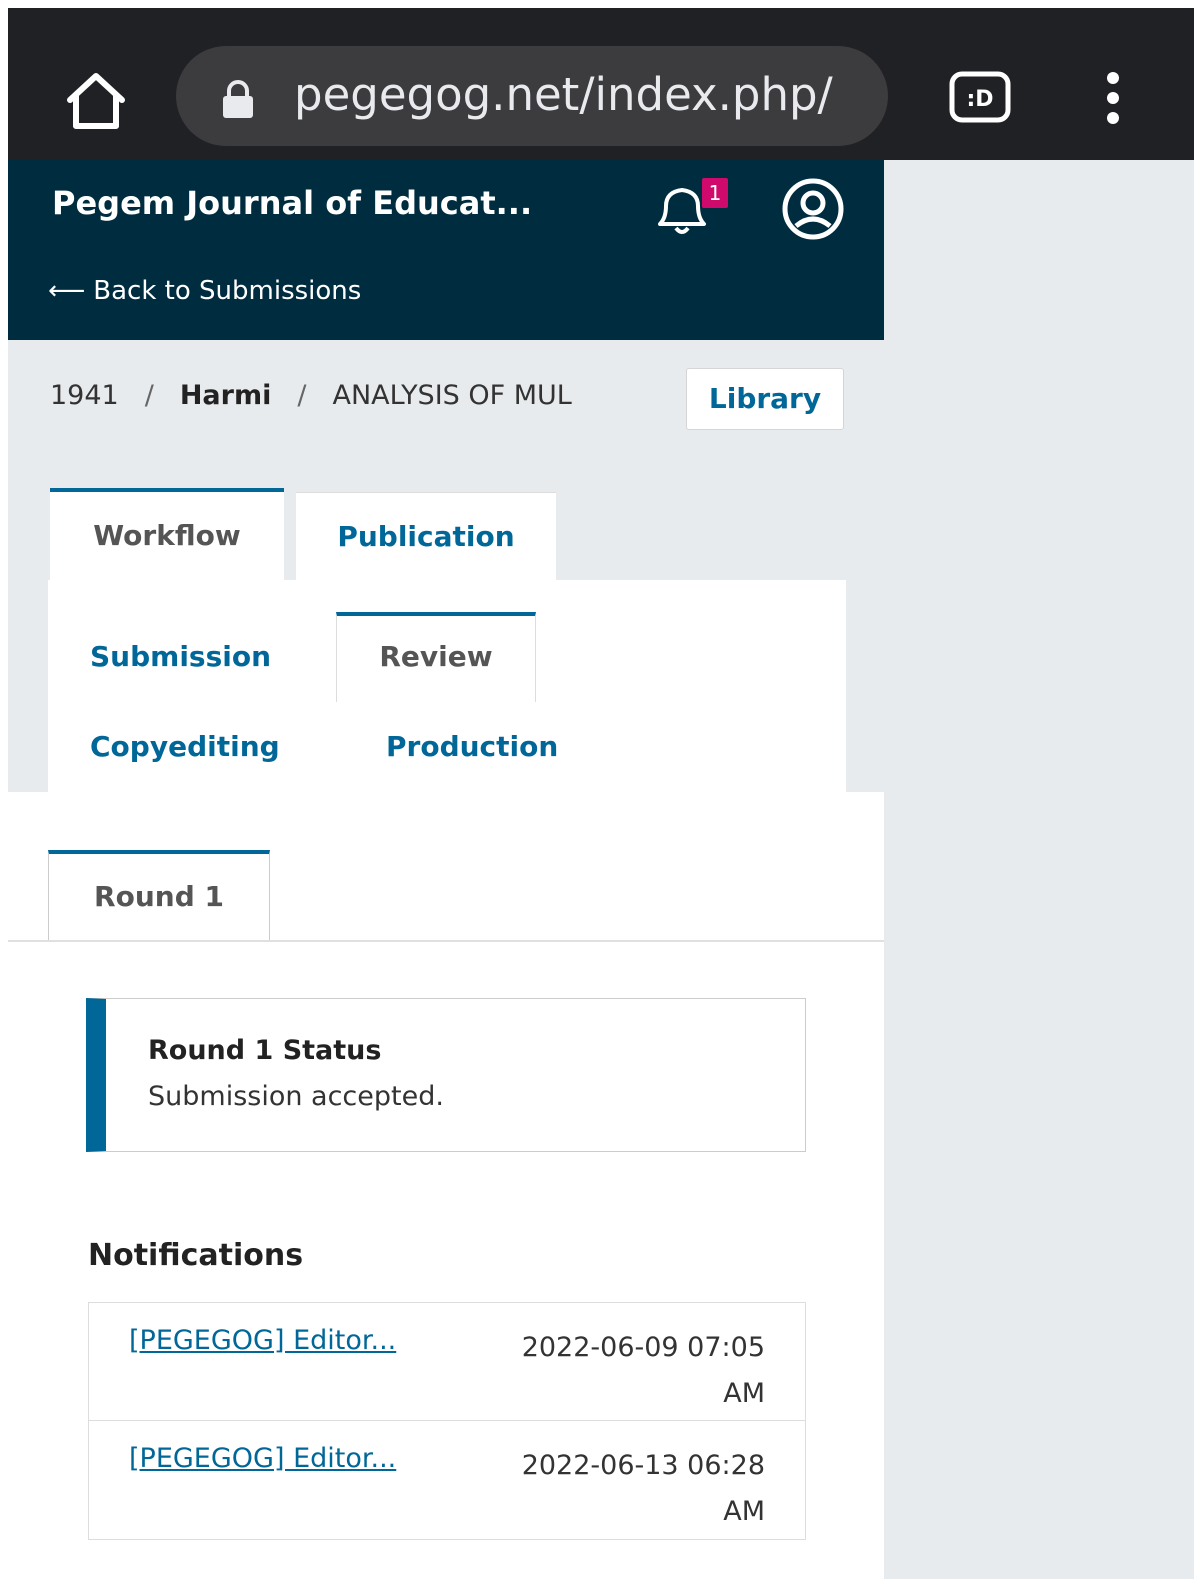 The image size is (1201, 1579). Describe the element at coordinates (96, 101) in the screenshot. I see `home-icon` at that location.